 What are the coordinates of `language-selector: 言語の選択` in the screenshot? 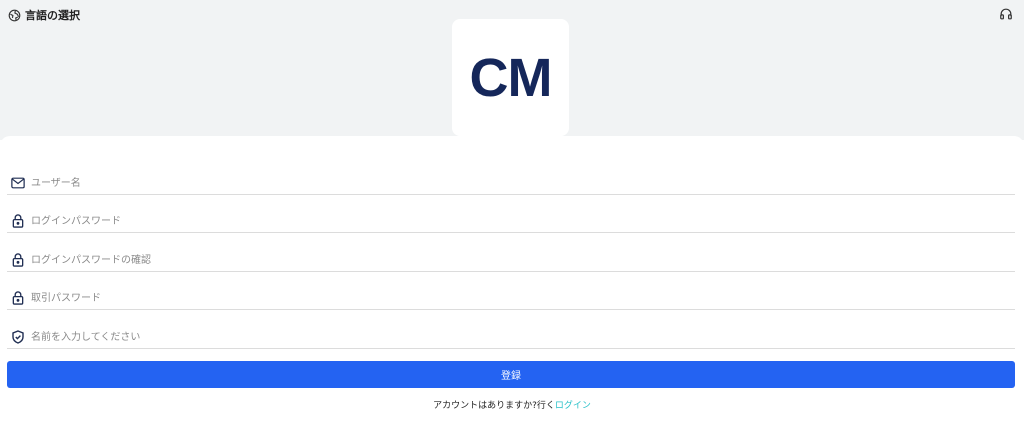 It's located at (44, 15).